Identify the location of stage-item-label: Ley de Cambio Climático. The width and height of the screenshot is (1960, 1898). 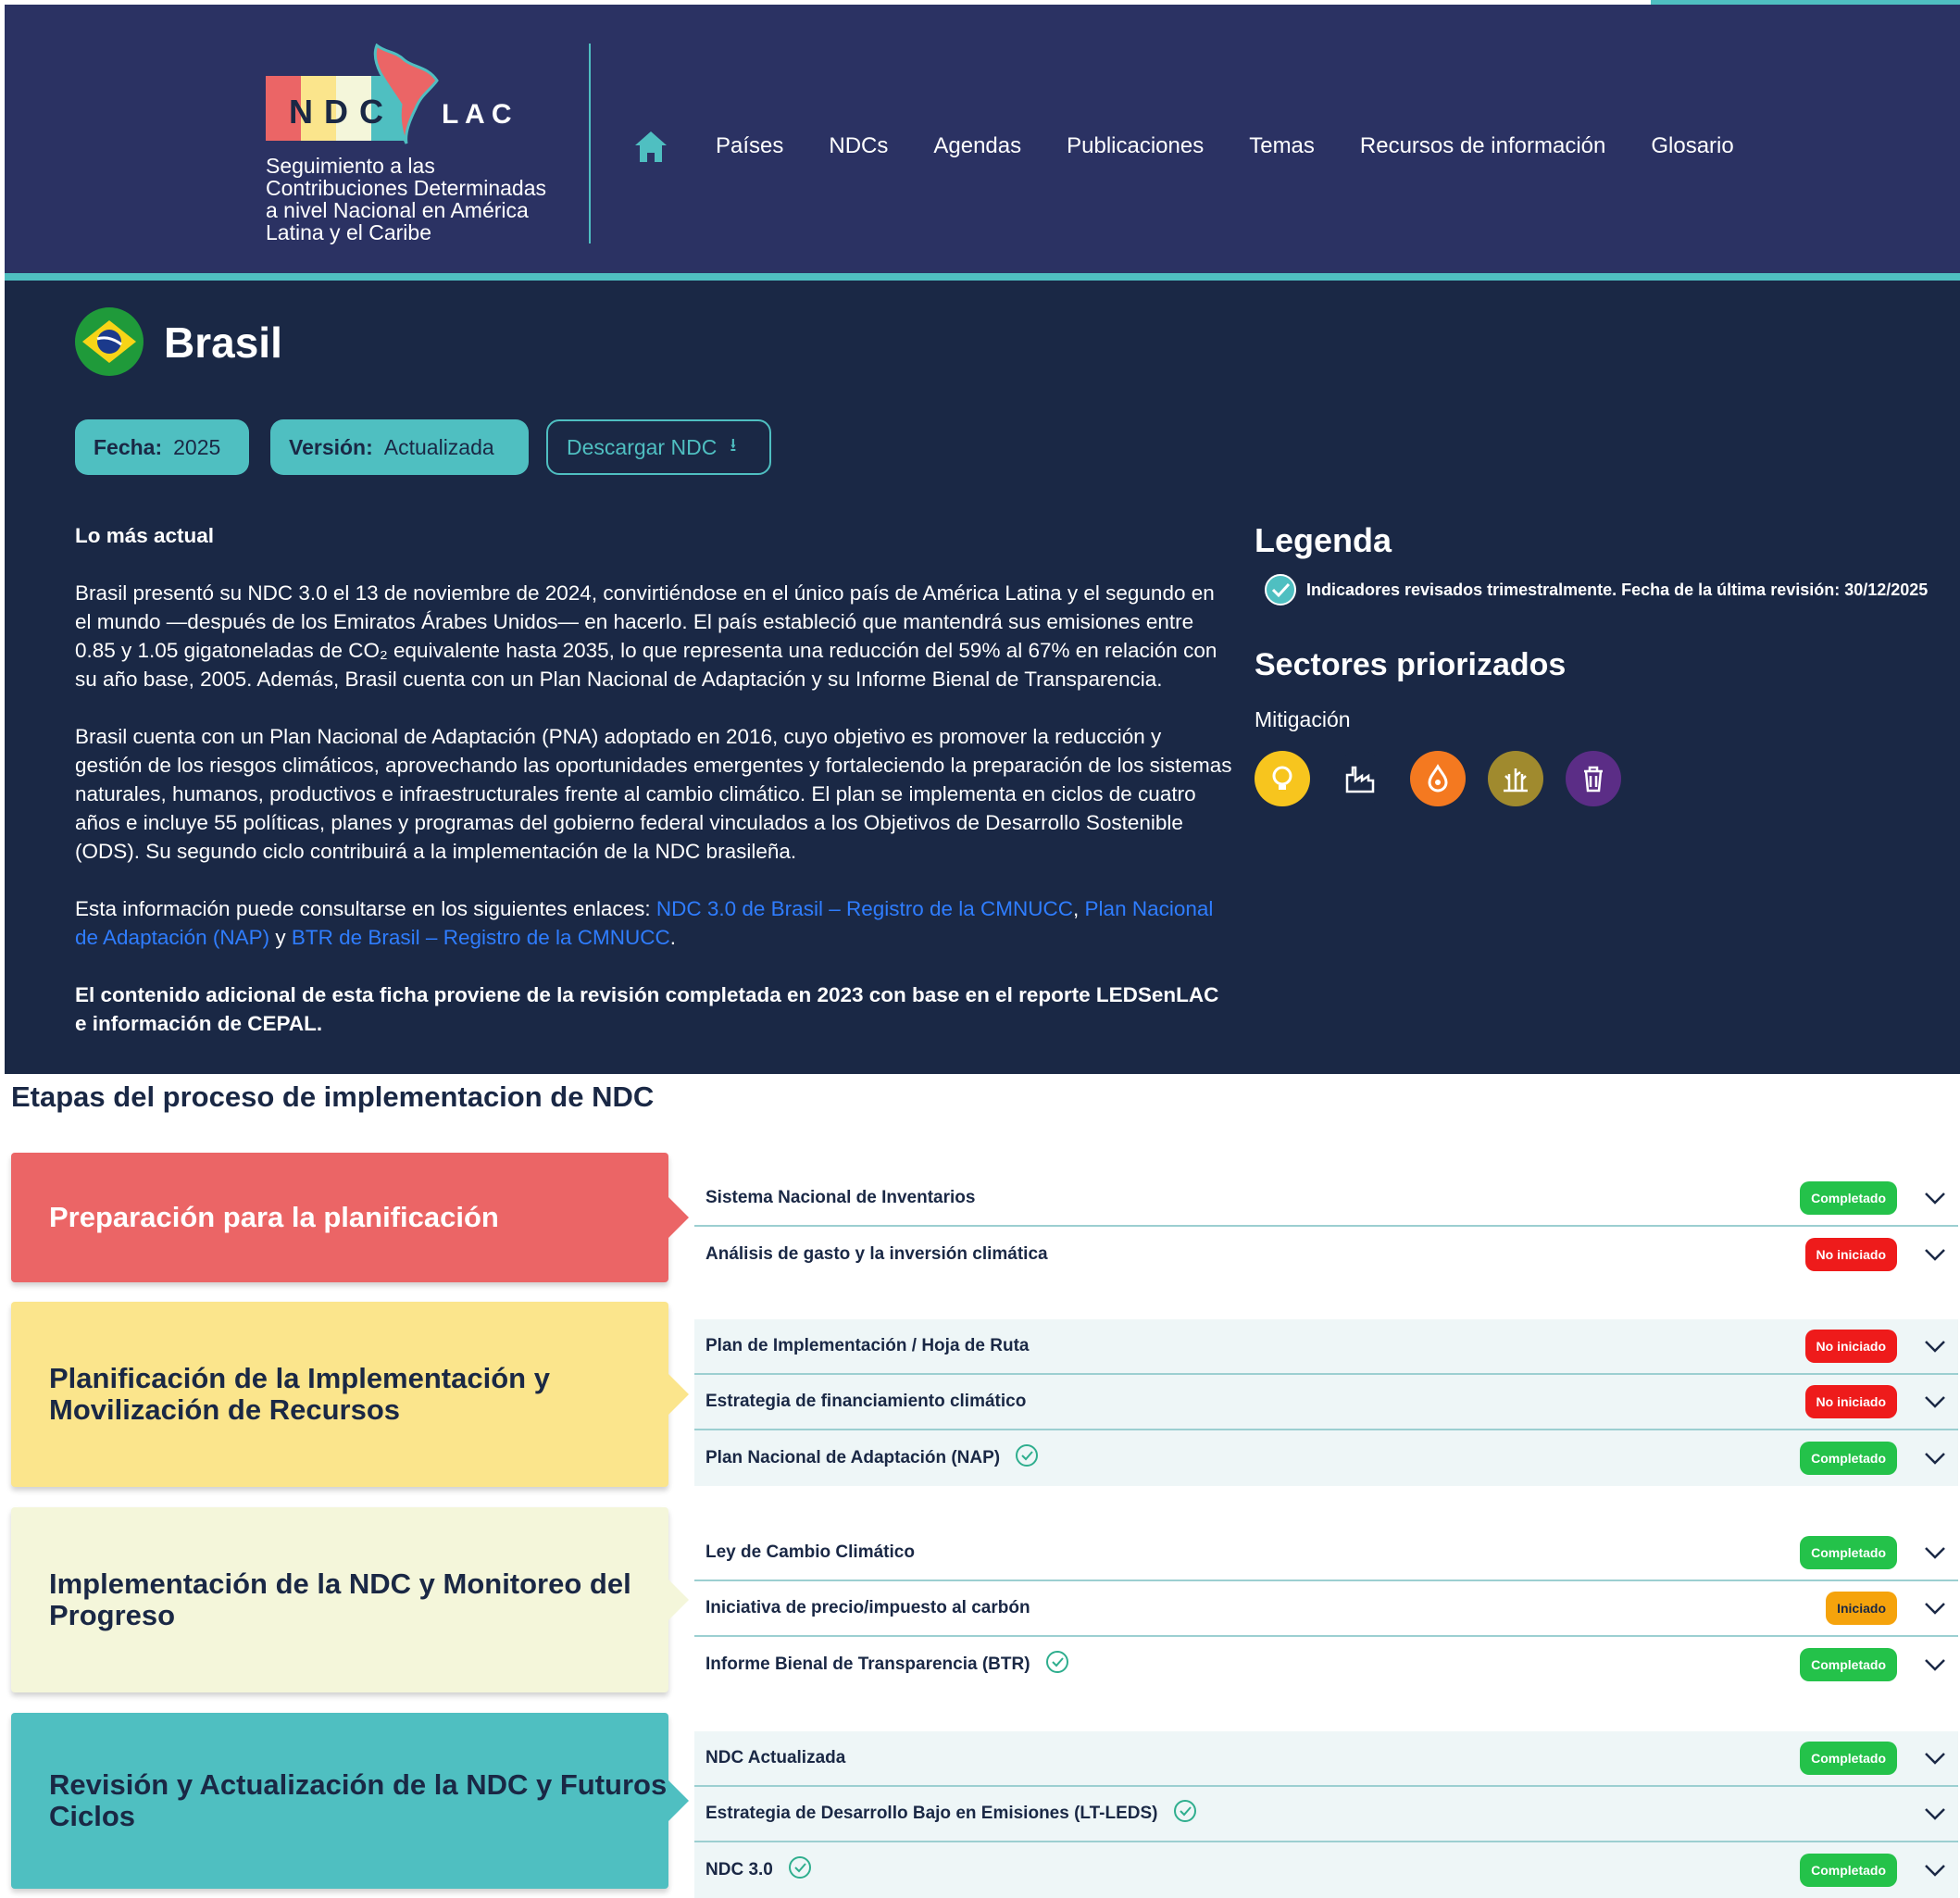
(810, 1552).